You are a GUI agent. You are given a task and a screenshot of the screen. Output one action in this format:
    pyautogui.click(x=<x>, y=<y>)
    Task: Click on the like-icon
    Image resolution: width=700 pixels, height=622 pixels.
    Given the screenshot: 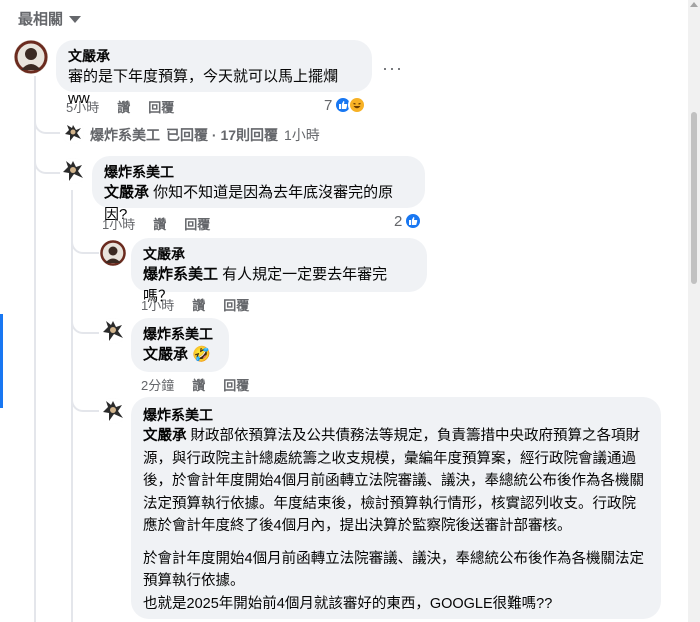 What is the action you would take?
    pyautogui.click(x=413, y=221)
    